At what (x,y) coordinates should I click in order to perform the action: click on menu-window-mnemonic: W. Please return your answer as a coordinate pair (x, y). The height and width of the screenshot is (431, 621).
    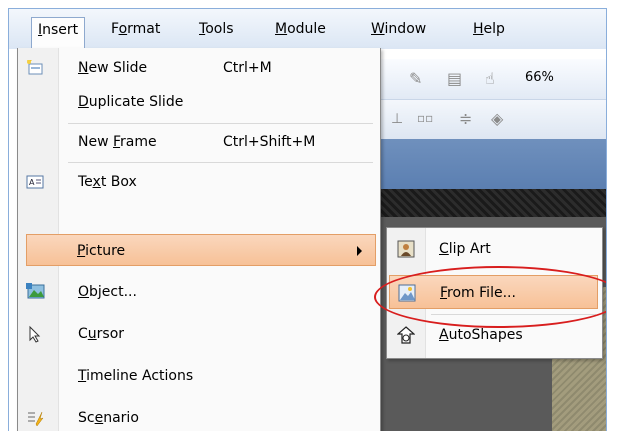
    Looking at the image, I should click on (378, 29).